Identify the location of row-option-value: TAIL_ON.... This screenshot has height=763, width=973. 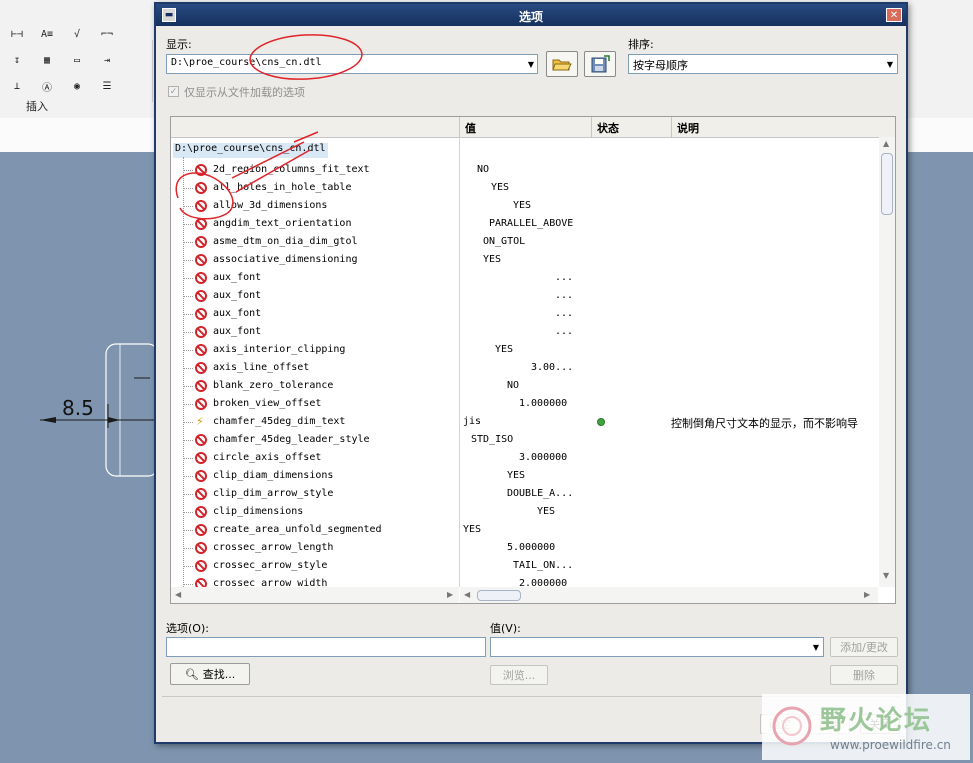
(543, 565).